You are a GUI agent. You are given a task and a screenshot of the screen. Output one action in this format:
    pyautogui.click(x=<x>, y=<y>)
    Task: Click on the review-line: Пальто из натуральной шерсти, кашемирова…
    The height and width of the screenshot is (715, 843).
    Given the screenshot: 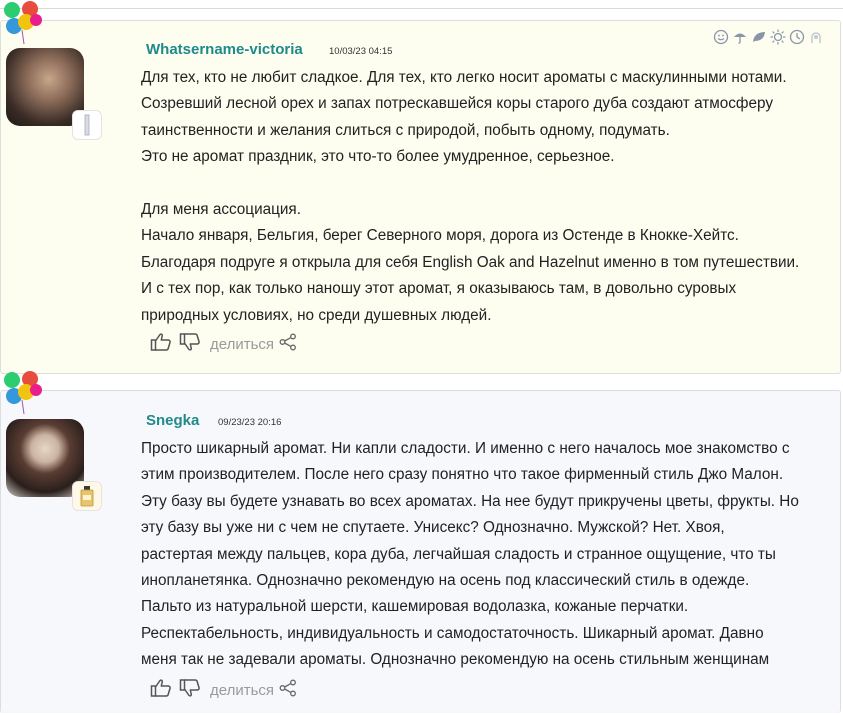 What is the action you would take?
    pyautogui.click(x=415, y=607)
    